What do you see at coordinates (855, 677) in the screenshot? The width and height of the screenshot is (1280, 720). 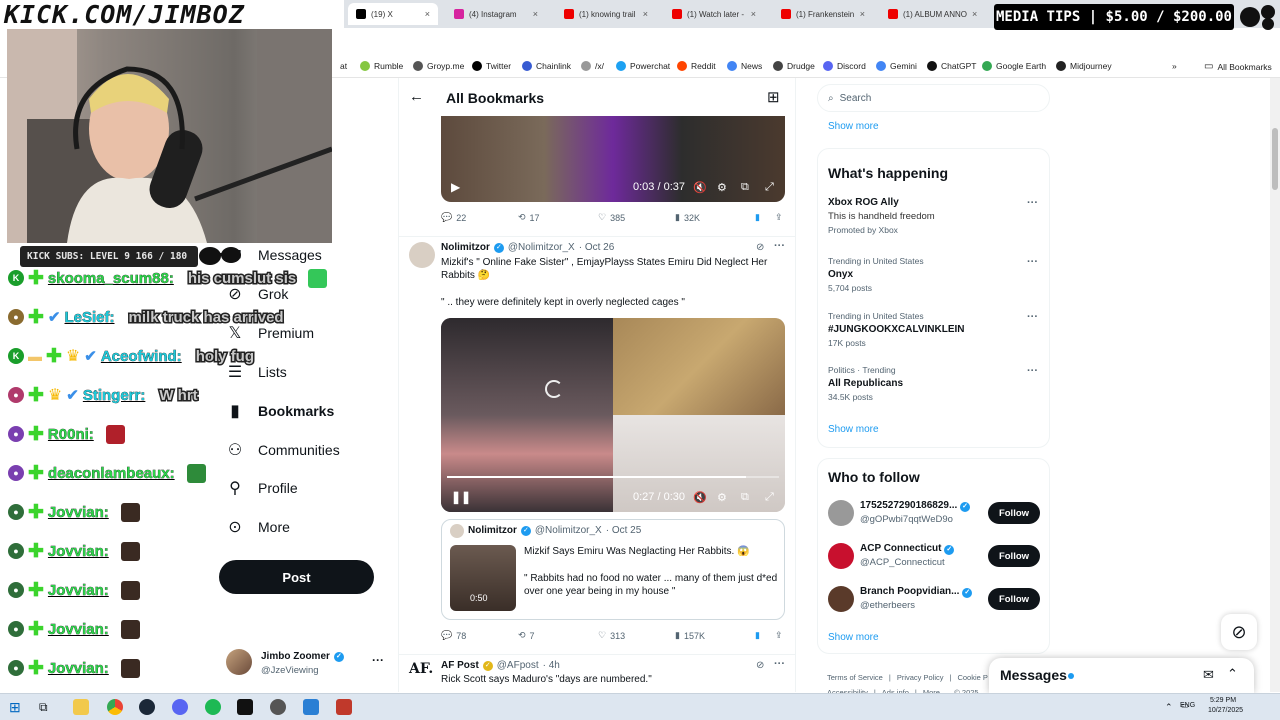 I see `footer-link: Terms of Service` at bounding box center [855, 677].